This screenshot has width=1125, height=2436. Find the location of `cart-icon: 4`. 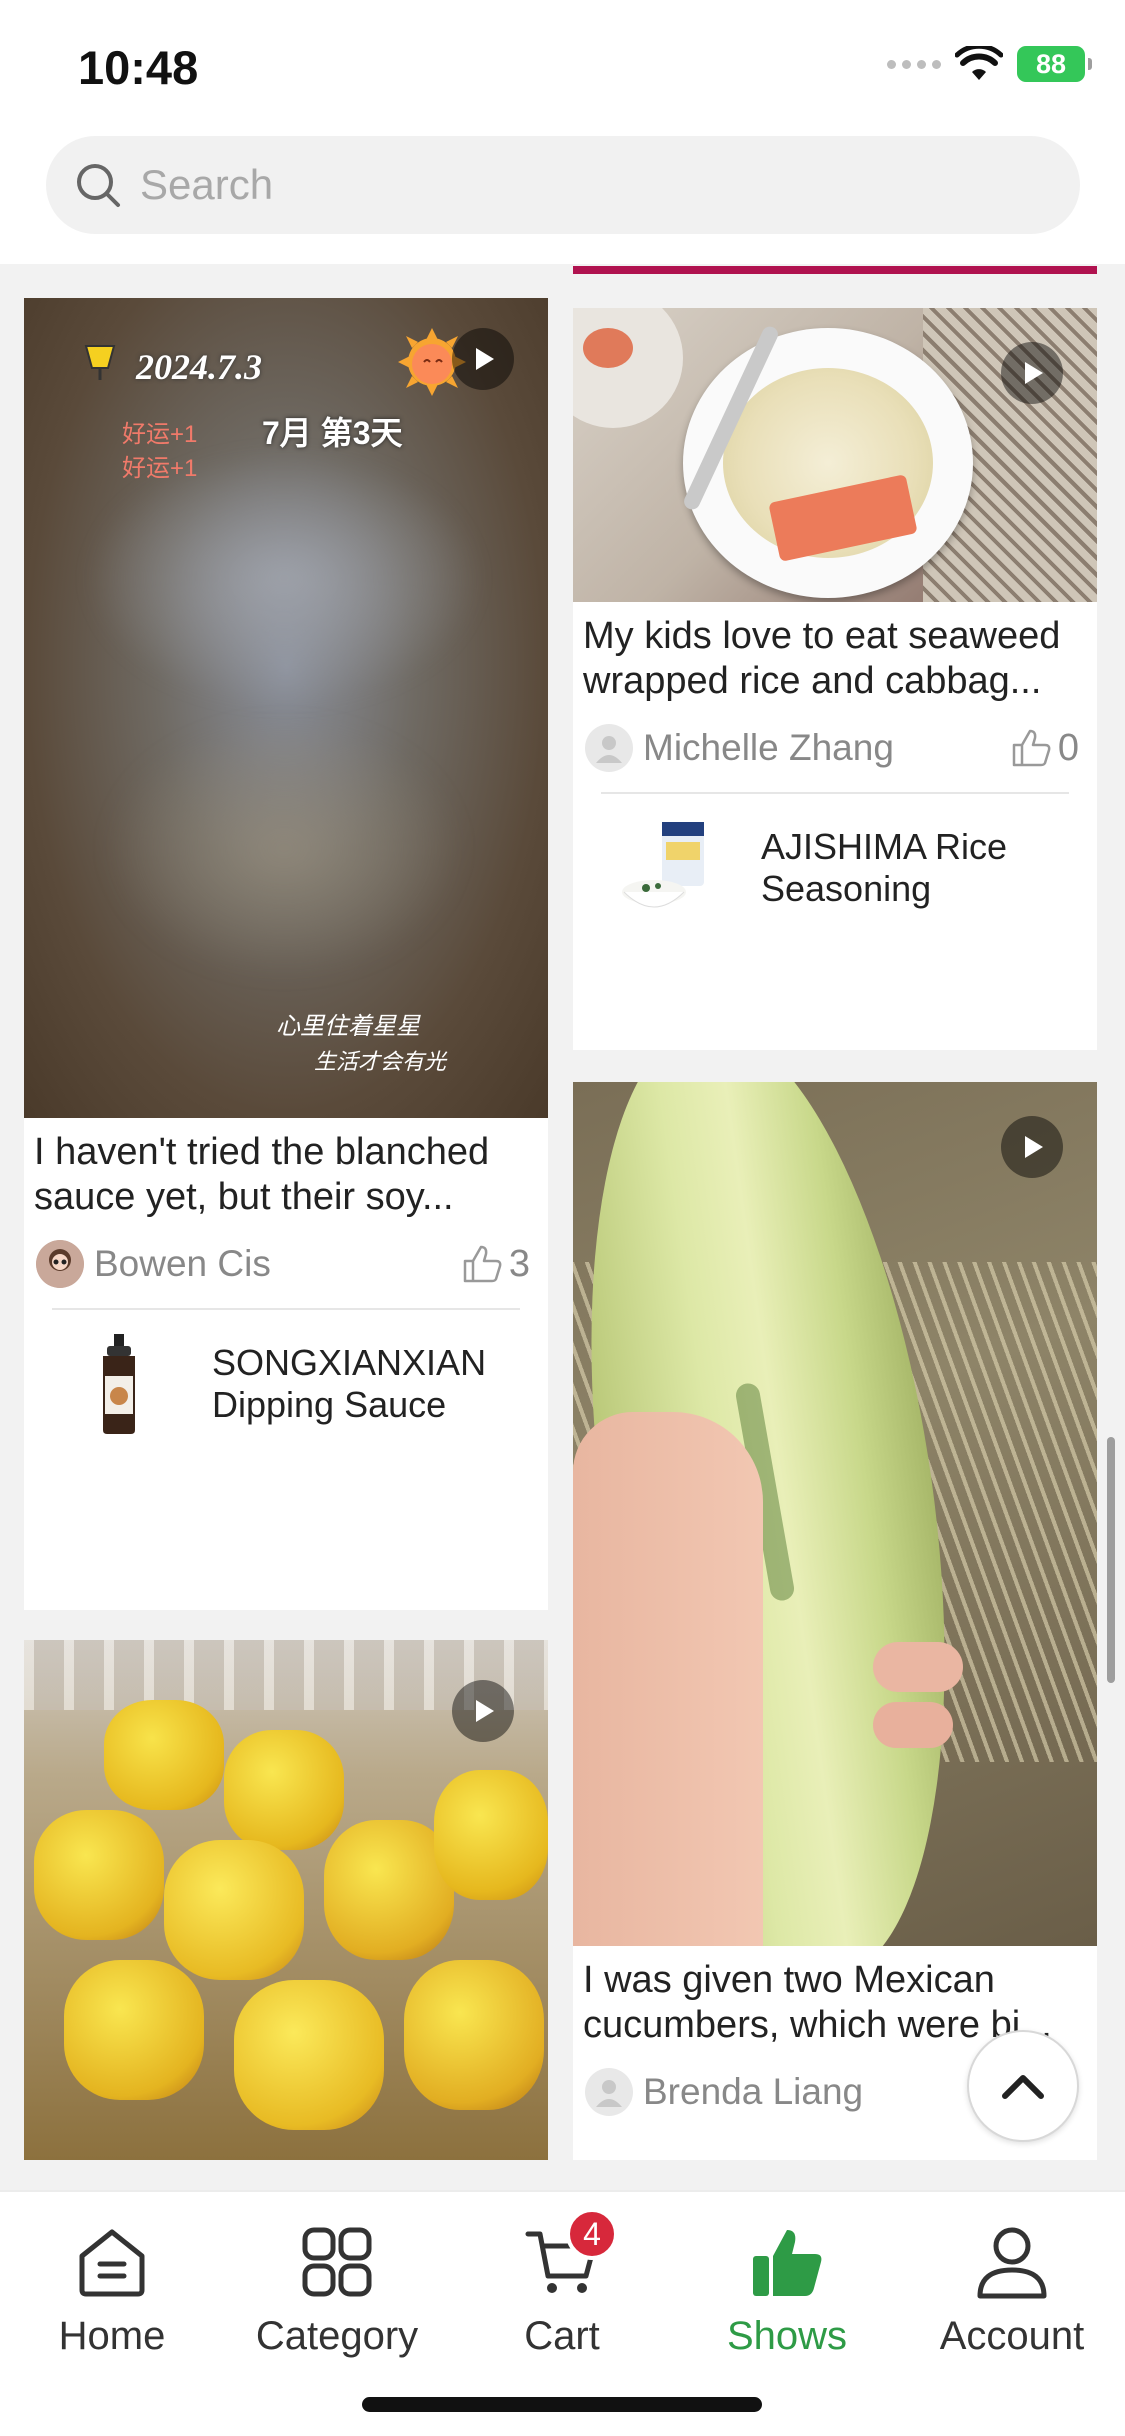

cart-icon: 4 is located at coordinates (570, 2255).